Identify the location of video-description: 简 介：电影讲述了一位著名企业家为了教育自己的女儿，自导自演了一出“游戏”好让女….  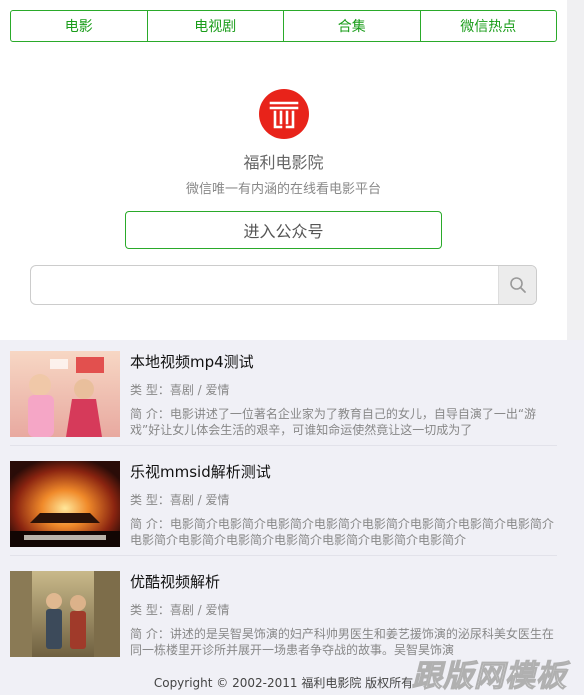
(333, 422).